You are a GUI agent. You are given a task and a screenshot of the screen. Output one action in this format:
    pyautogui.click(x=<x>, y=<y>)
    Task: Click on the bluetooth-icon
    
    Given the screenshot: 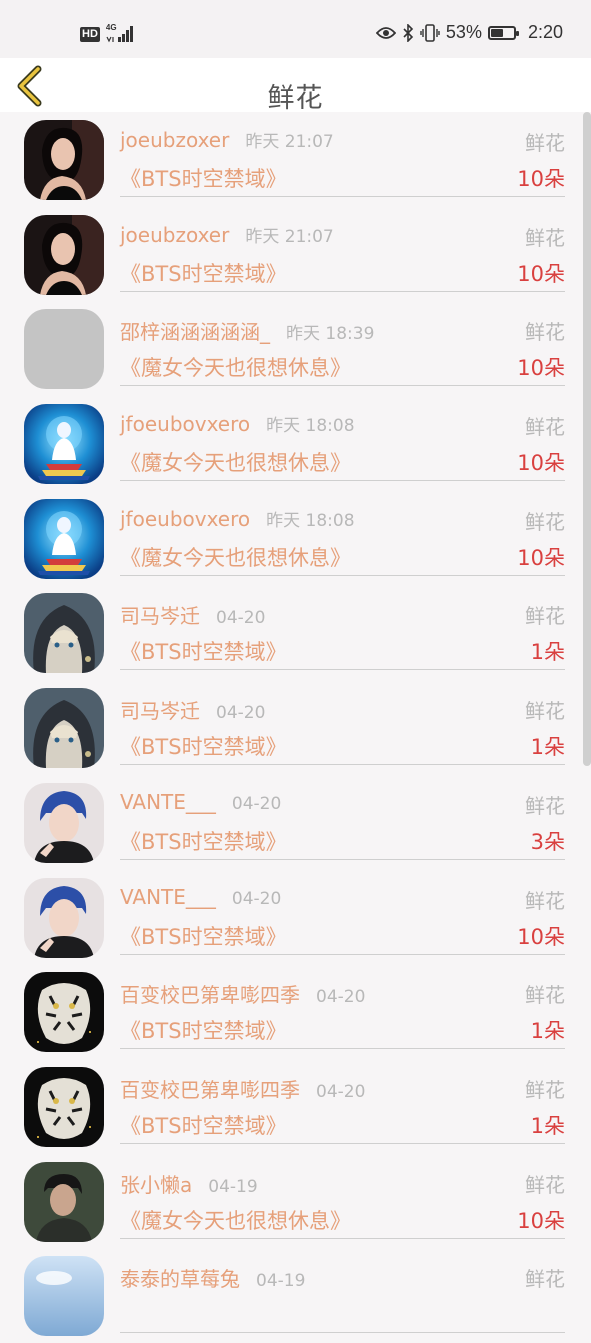 What is the action you would take?
    pyautogui.click(x=408, y=32)
    